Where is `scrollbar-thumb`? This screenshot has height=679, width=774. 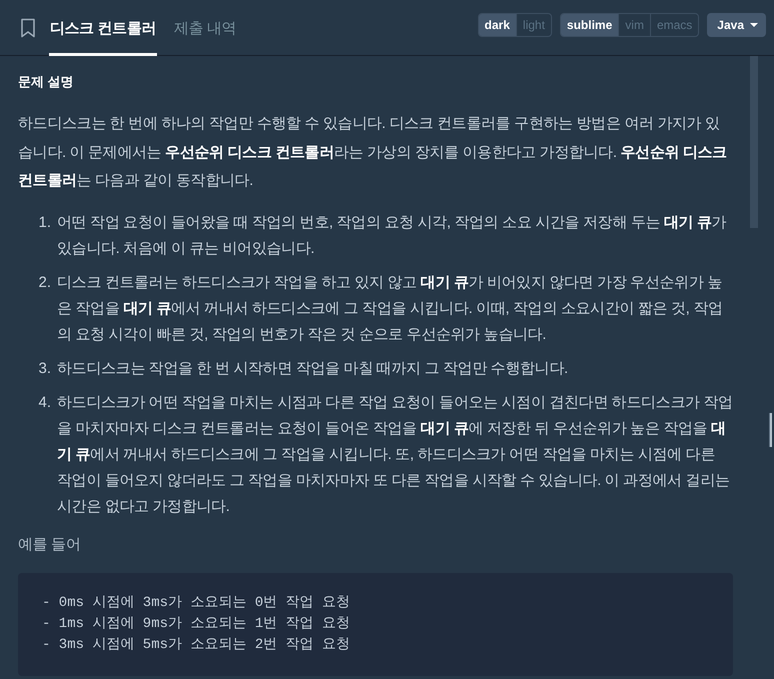 scrollbar-thumb is located at coordinates (754, 142).